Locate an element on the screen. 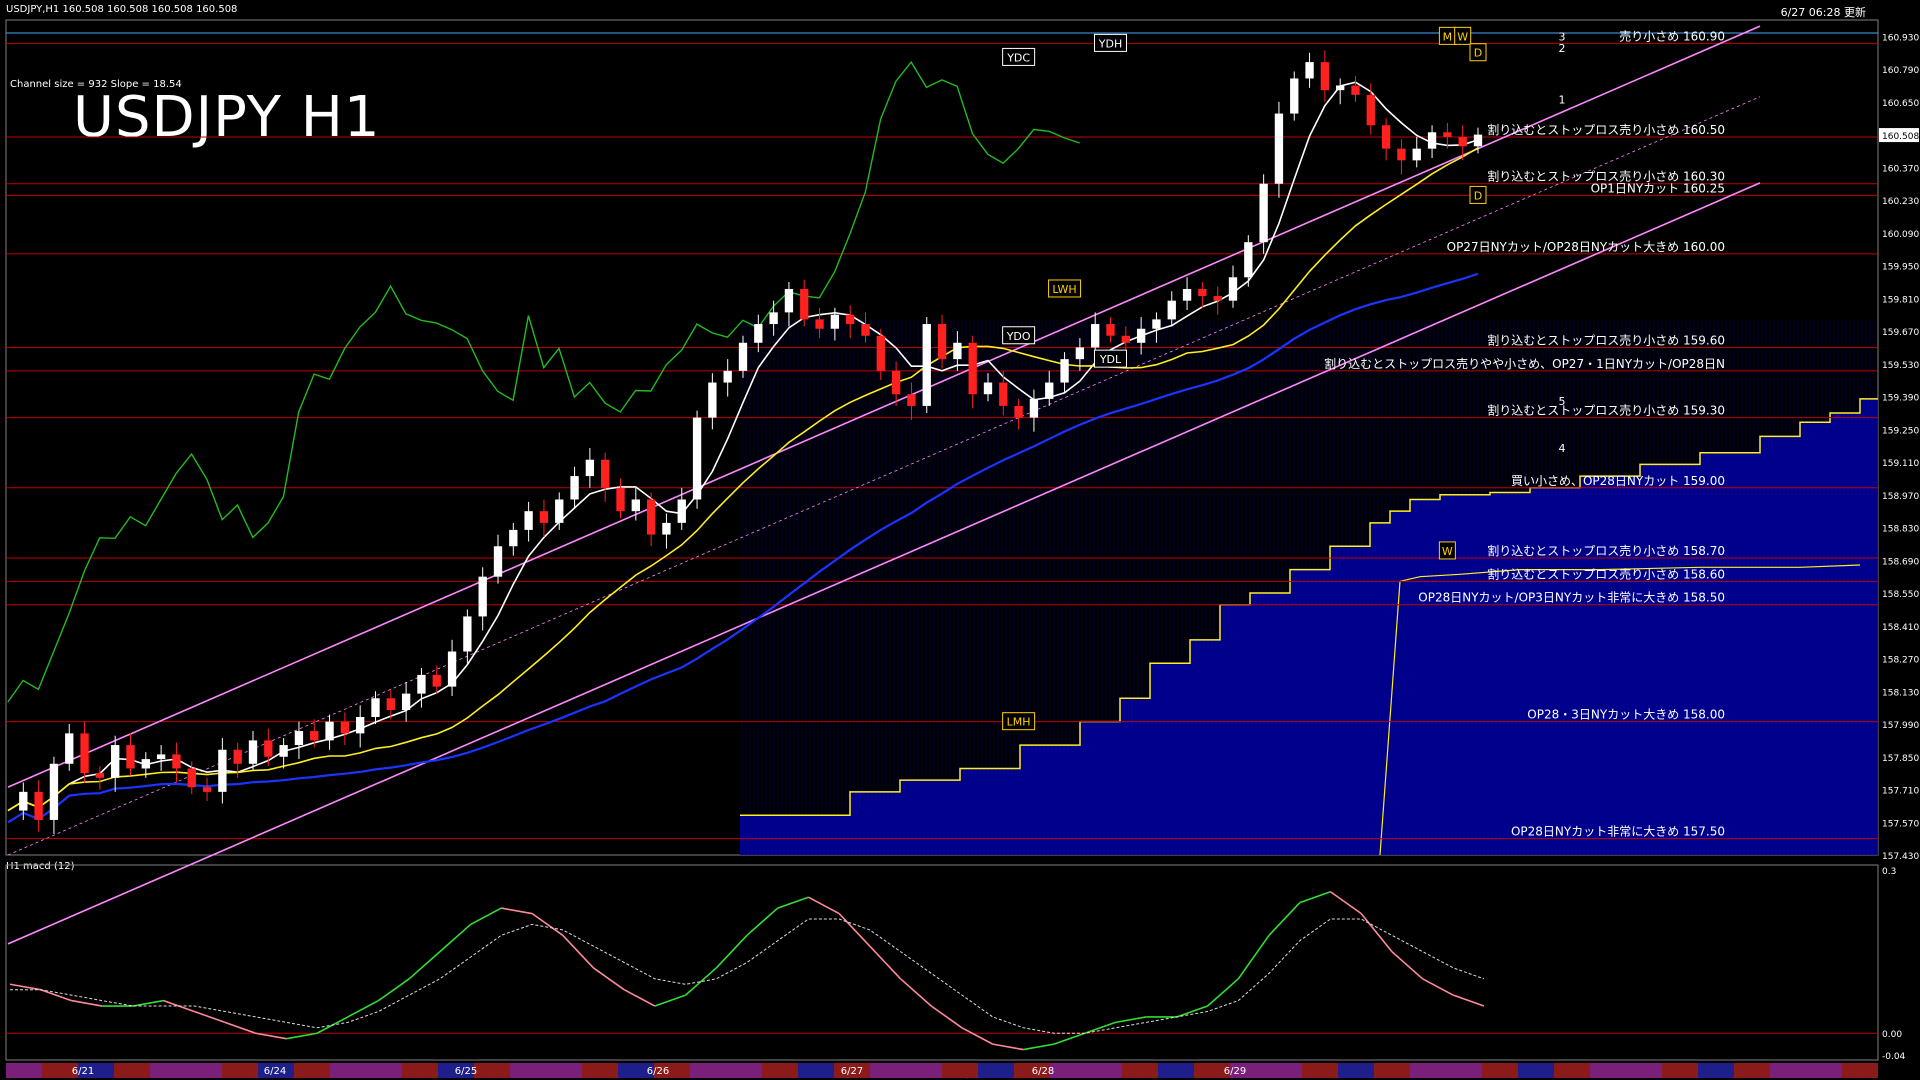  level-label: 売り小さめ 160.90 is located at coordinates (1672, 35).